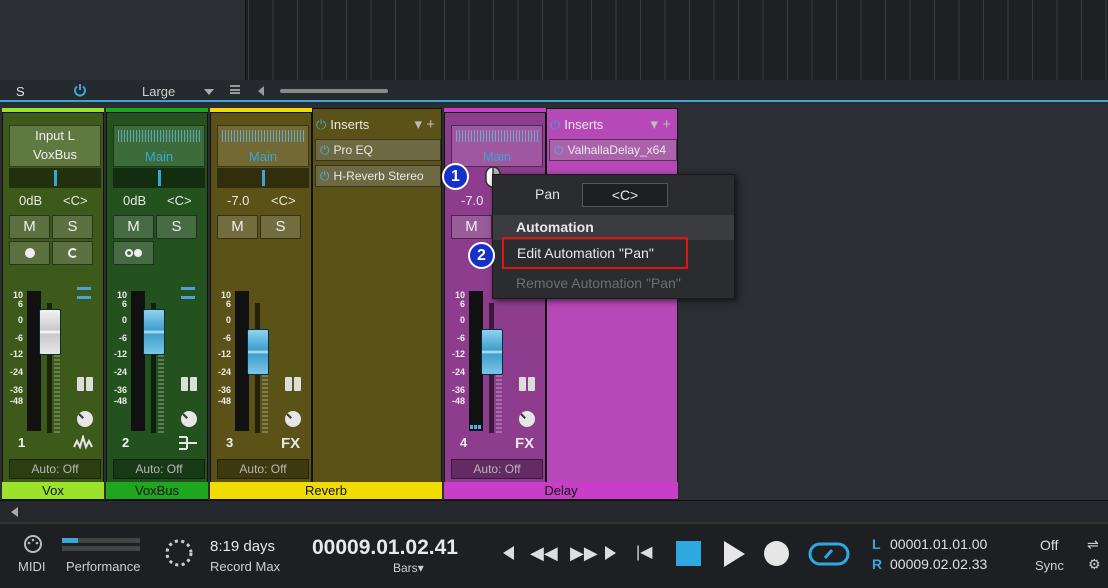 This screenshot has width=1108, height=588. I want to click on fx-icon: FX, so click(291, 443).